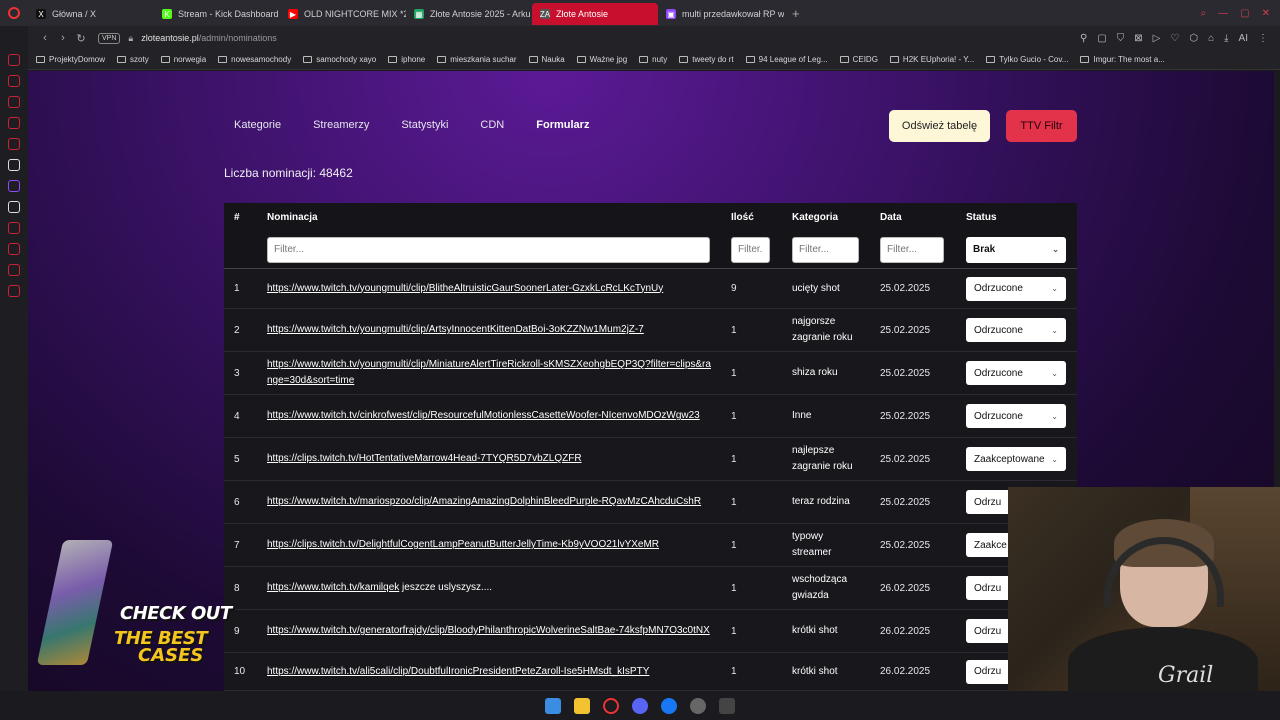 This screenshot has width=1280, height=720. What do you see at coordinates (595, 14) in the screenshot?
I see `browser-tab: ZA Złote Antosie` at bounding box center [595, 14].